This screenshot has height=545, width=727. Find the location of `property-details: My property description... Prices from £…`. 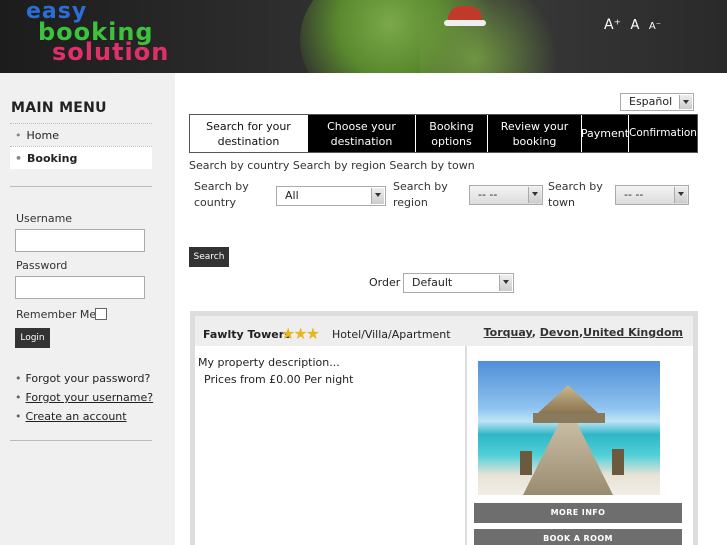

property-details: My property description... Prices from £… is located at coordinates (330, 445).